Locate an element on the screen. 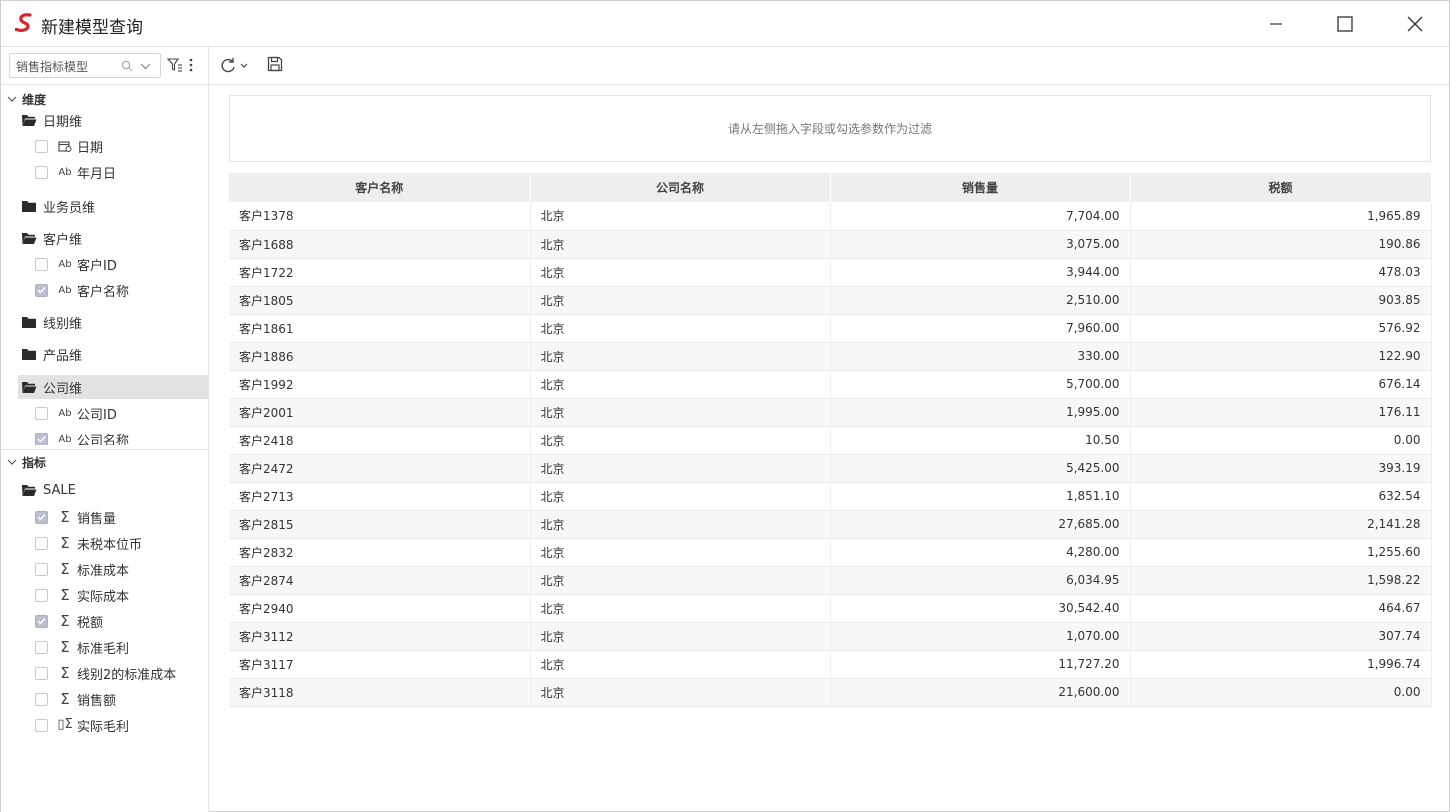 Image resolution: width=1450 pixels, height=812 pixels. model-select-value: 销售指标模型 is located at coordinates (52, 67).